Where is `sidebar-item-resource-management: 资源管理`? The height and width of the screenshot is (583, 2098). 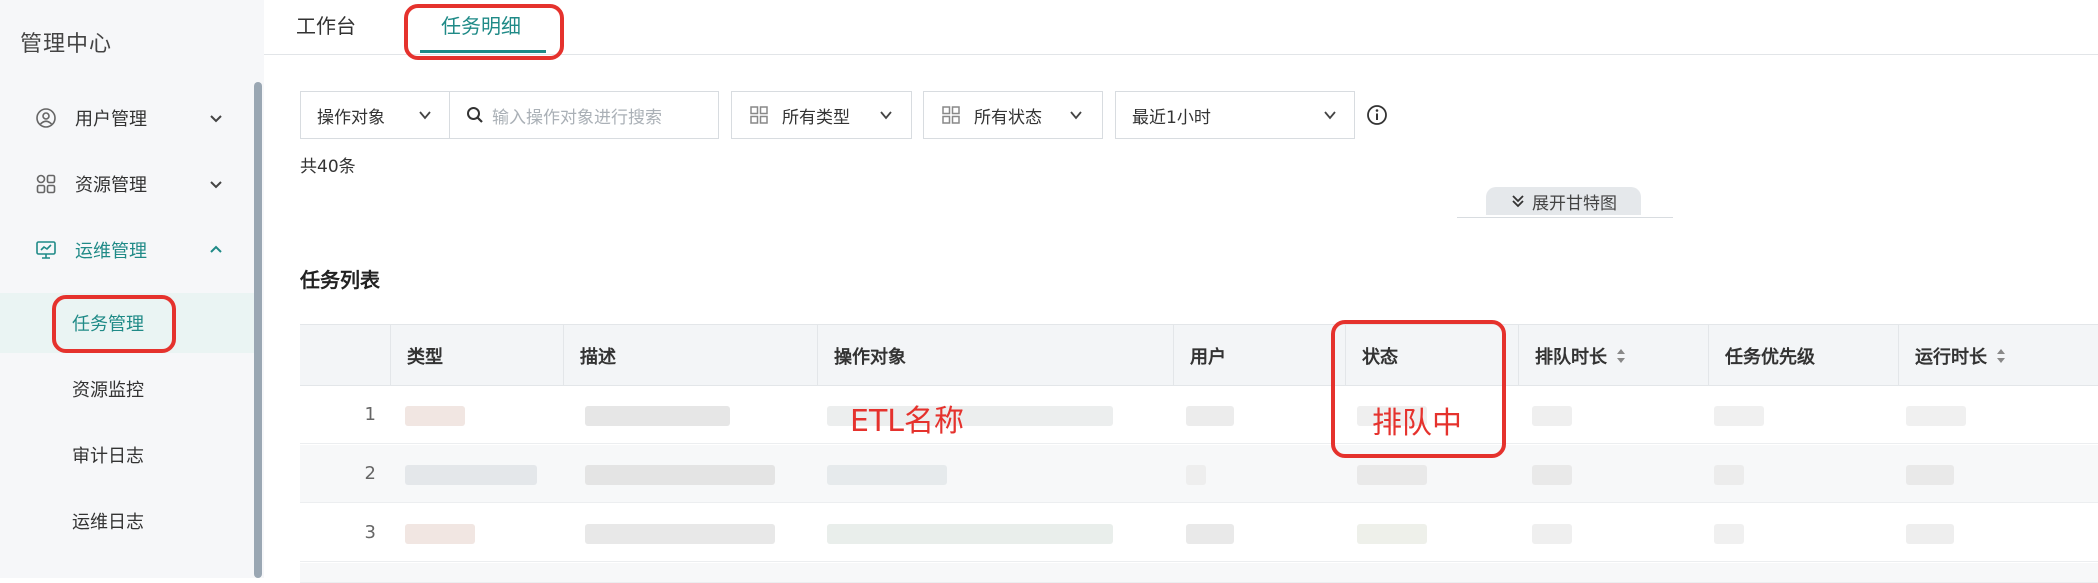 sidebar-item-resource-management: 资源管理 is located at coordinates (127, 184).